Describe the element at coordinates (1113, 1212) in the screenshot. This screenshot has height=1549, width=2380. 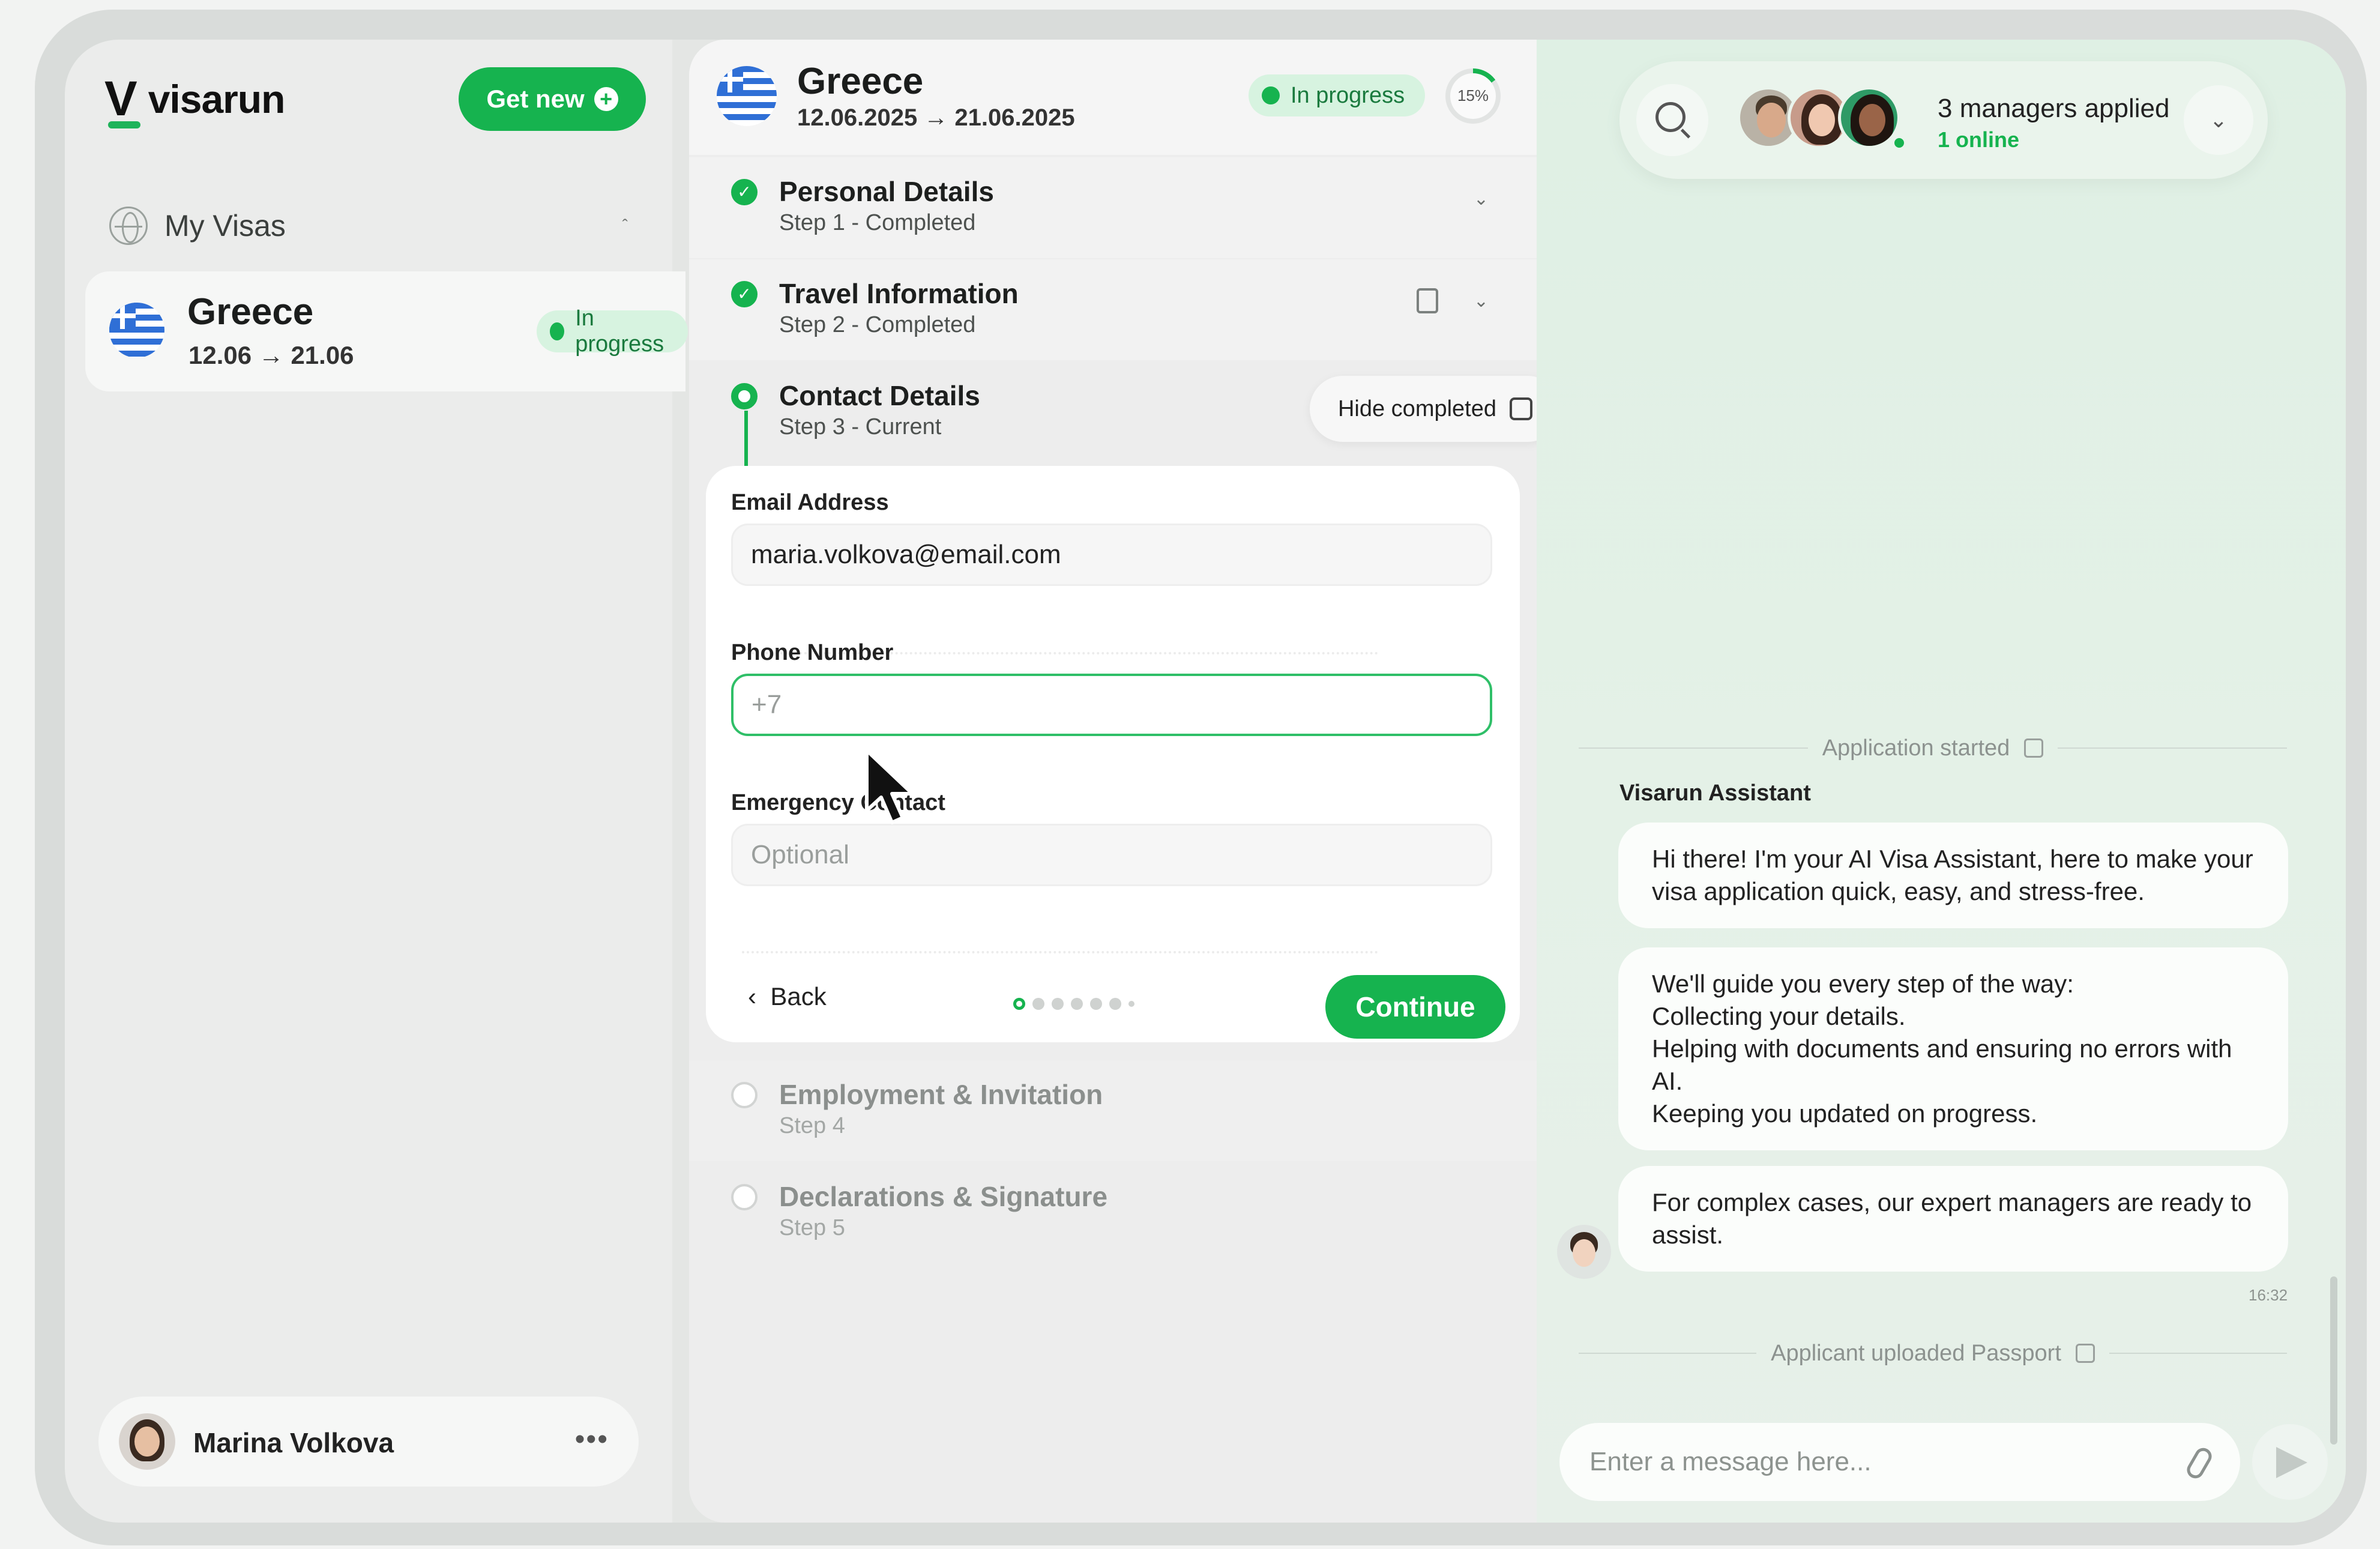
I see `step-declarations-signature: Declarations & Signature Step 5` at that location.